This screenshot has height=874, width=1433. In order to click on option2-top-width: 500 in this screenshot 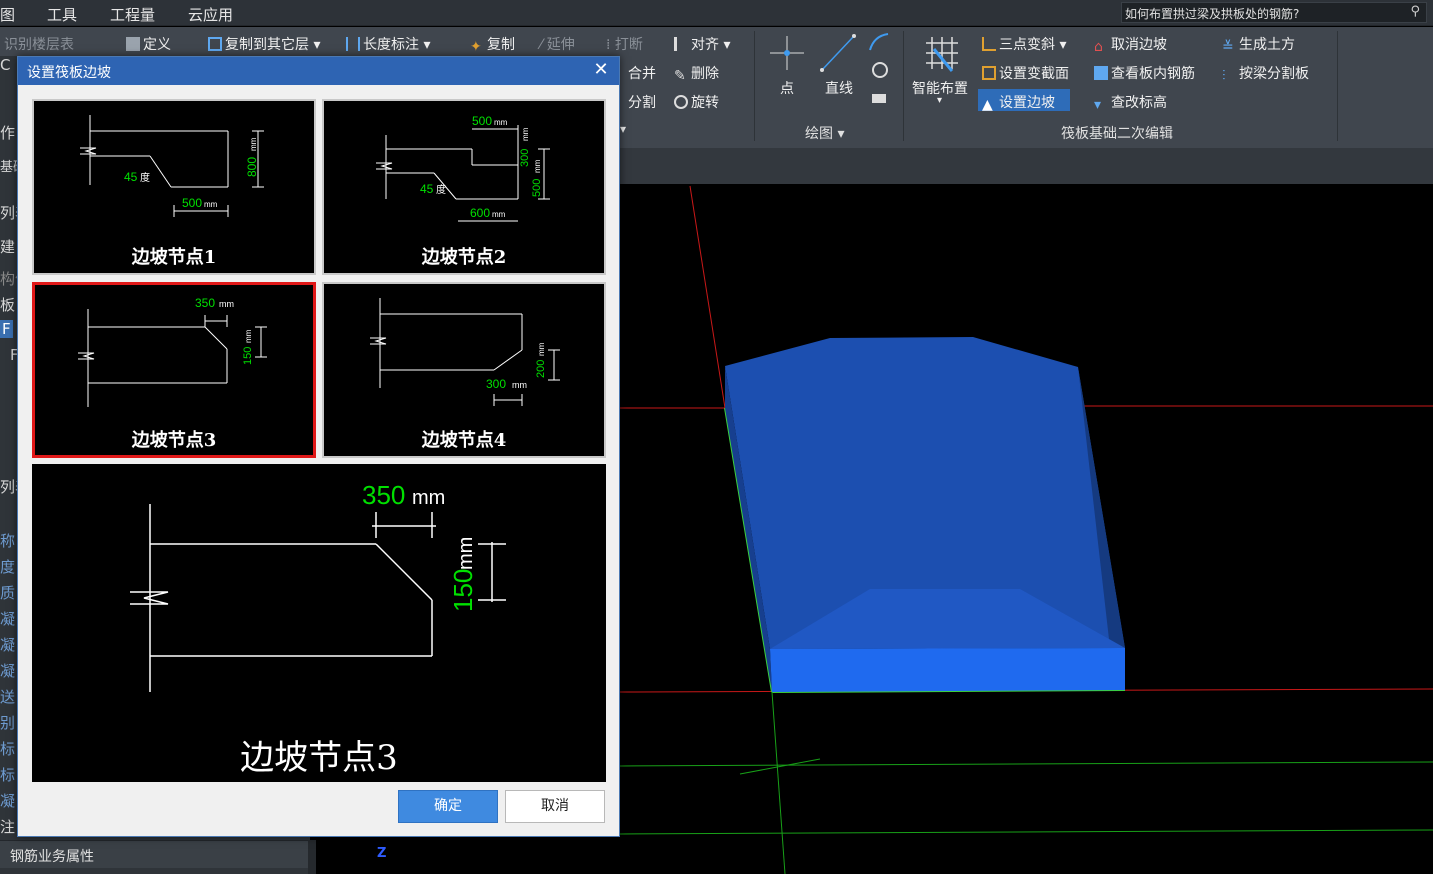, I will do `click(482, 121)`.